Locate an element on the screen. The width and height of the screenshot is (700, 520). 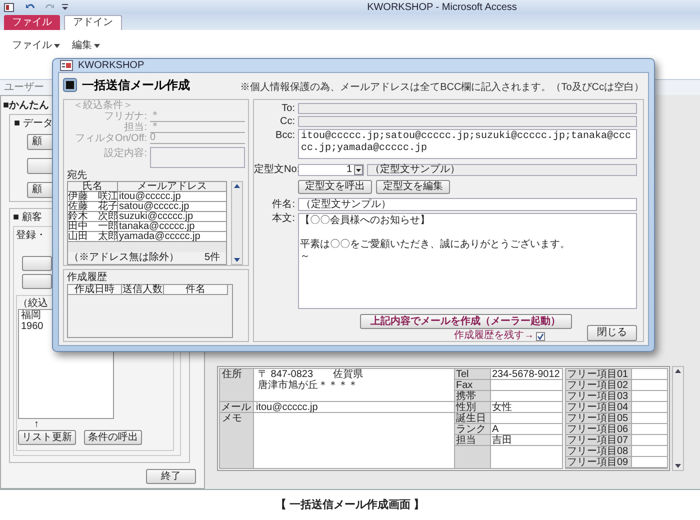
notice-text: ※個人情報保護の為、メールアドレスは全てBCC欄に記入されます。（To及びCcは空白） is located at coordinates (442, 87).